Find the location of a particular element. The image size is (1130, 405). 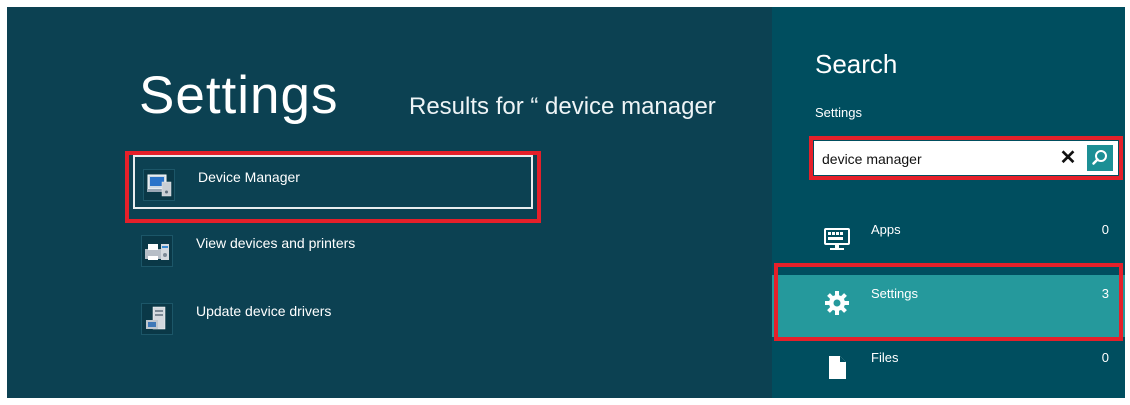

result-view-devices-printers: View devices and printers is located at coordinates (333, 250).